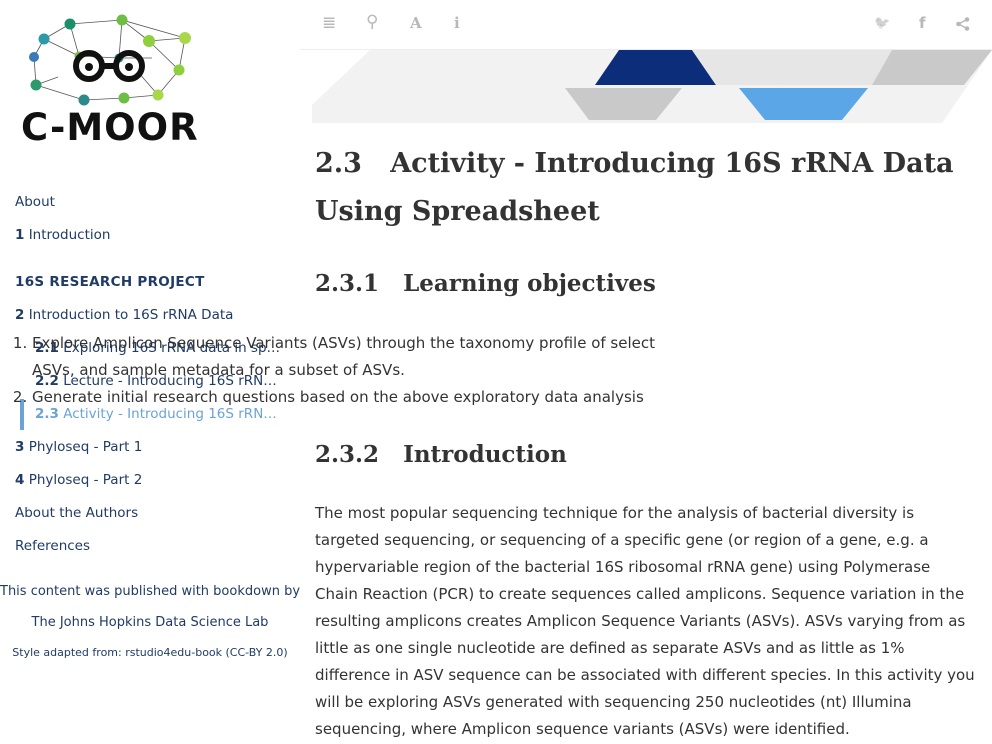 The width and height of the screenshot is (992, 744). What do you see at coordinates (529, 283) in the screenshot?
I see `section-title: Learning objectives` at bounding box center [529, 283].